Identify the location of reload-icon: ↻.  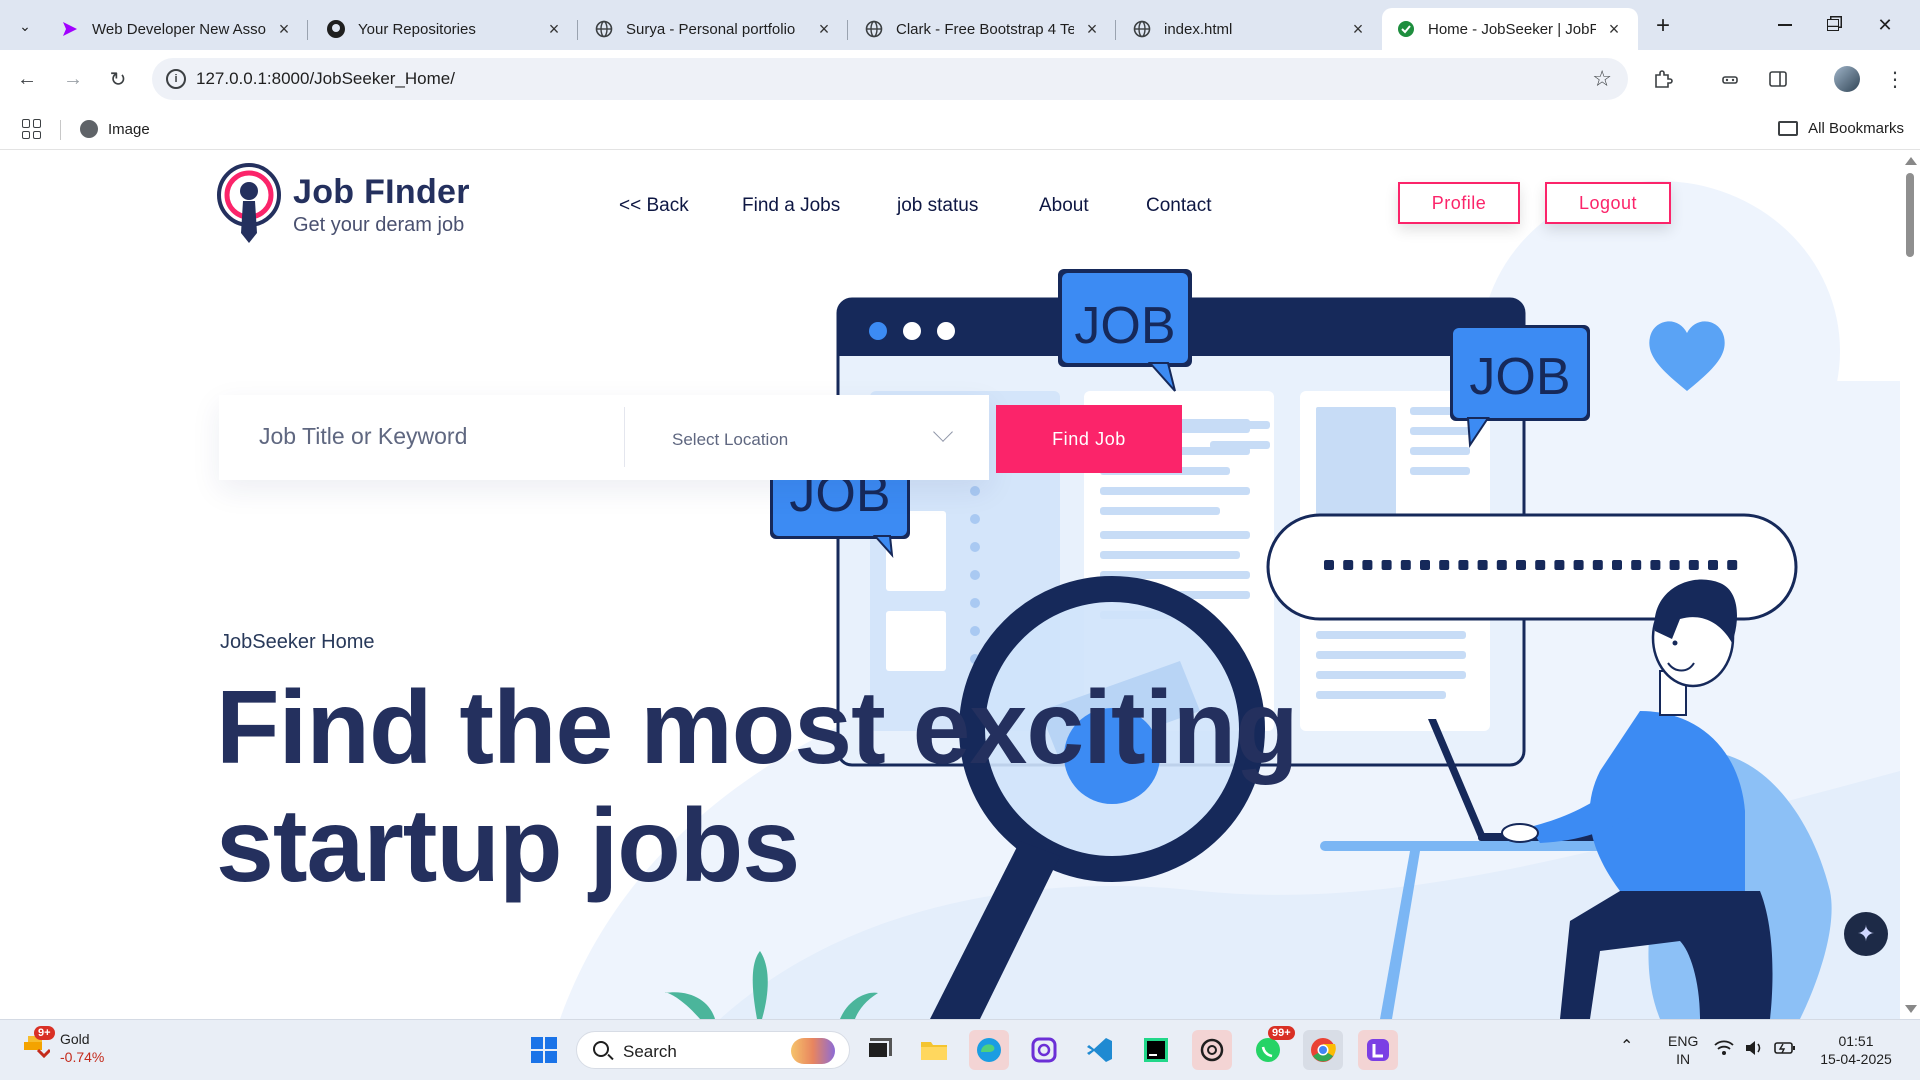
(118, 79).